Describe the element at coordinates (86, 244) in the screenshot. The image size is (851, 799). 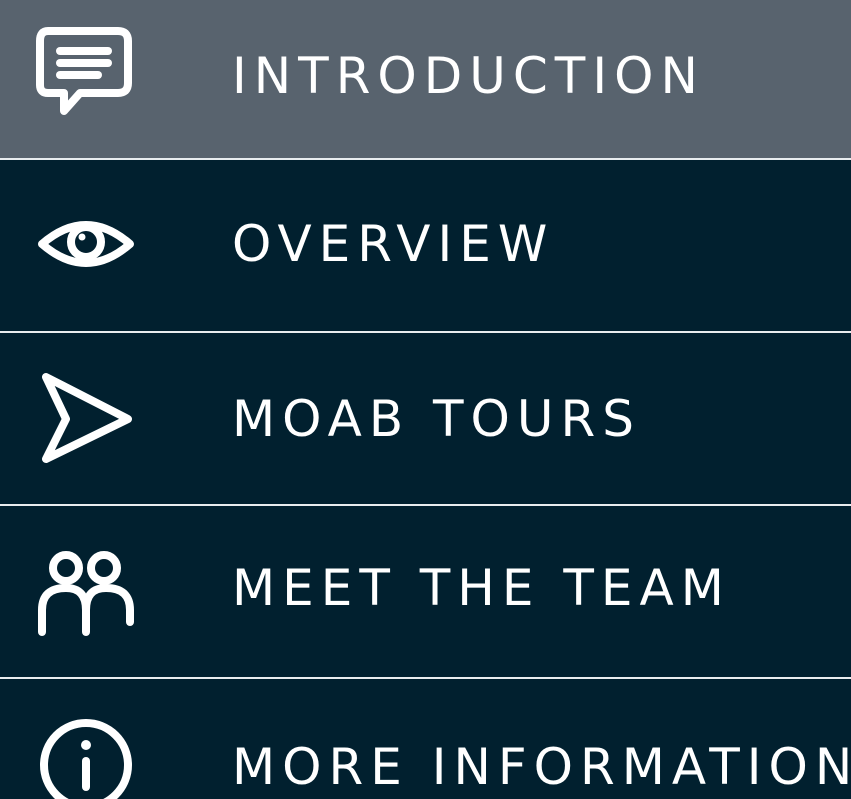
I see `eye-icon` at that location.